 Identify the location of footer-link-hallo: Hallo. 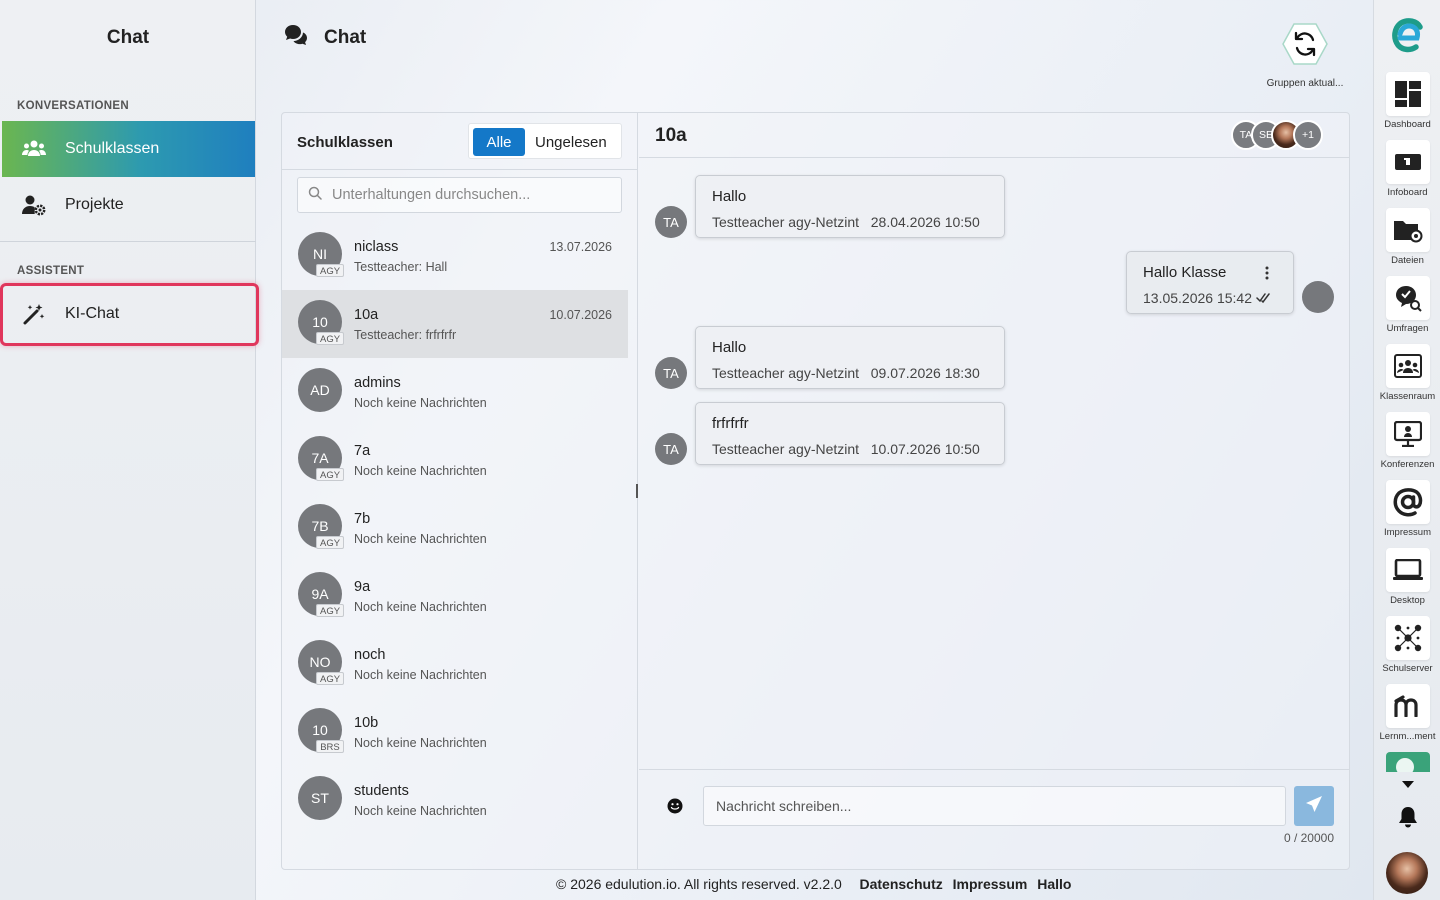
(1054, 884).